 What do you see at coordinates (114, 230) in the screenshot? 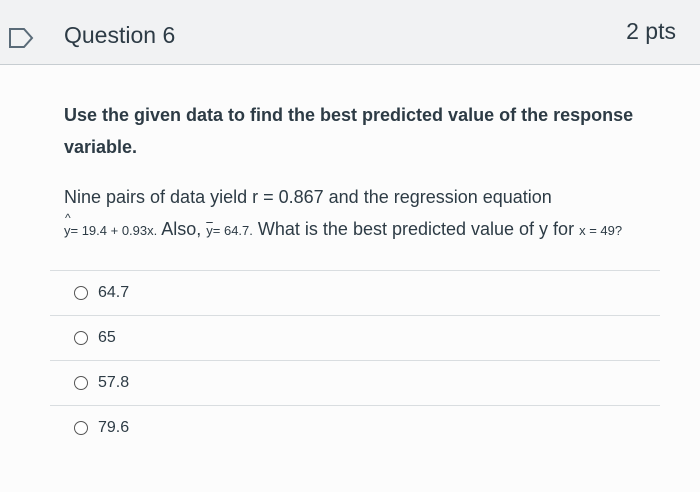
I see `regression-equation: = 19.4 + 0.93x.` at bounding box center [114, 230].